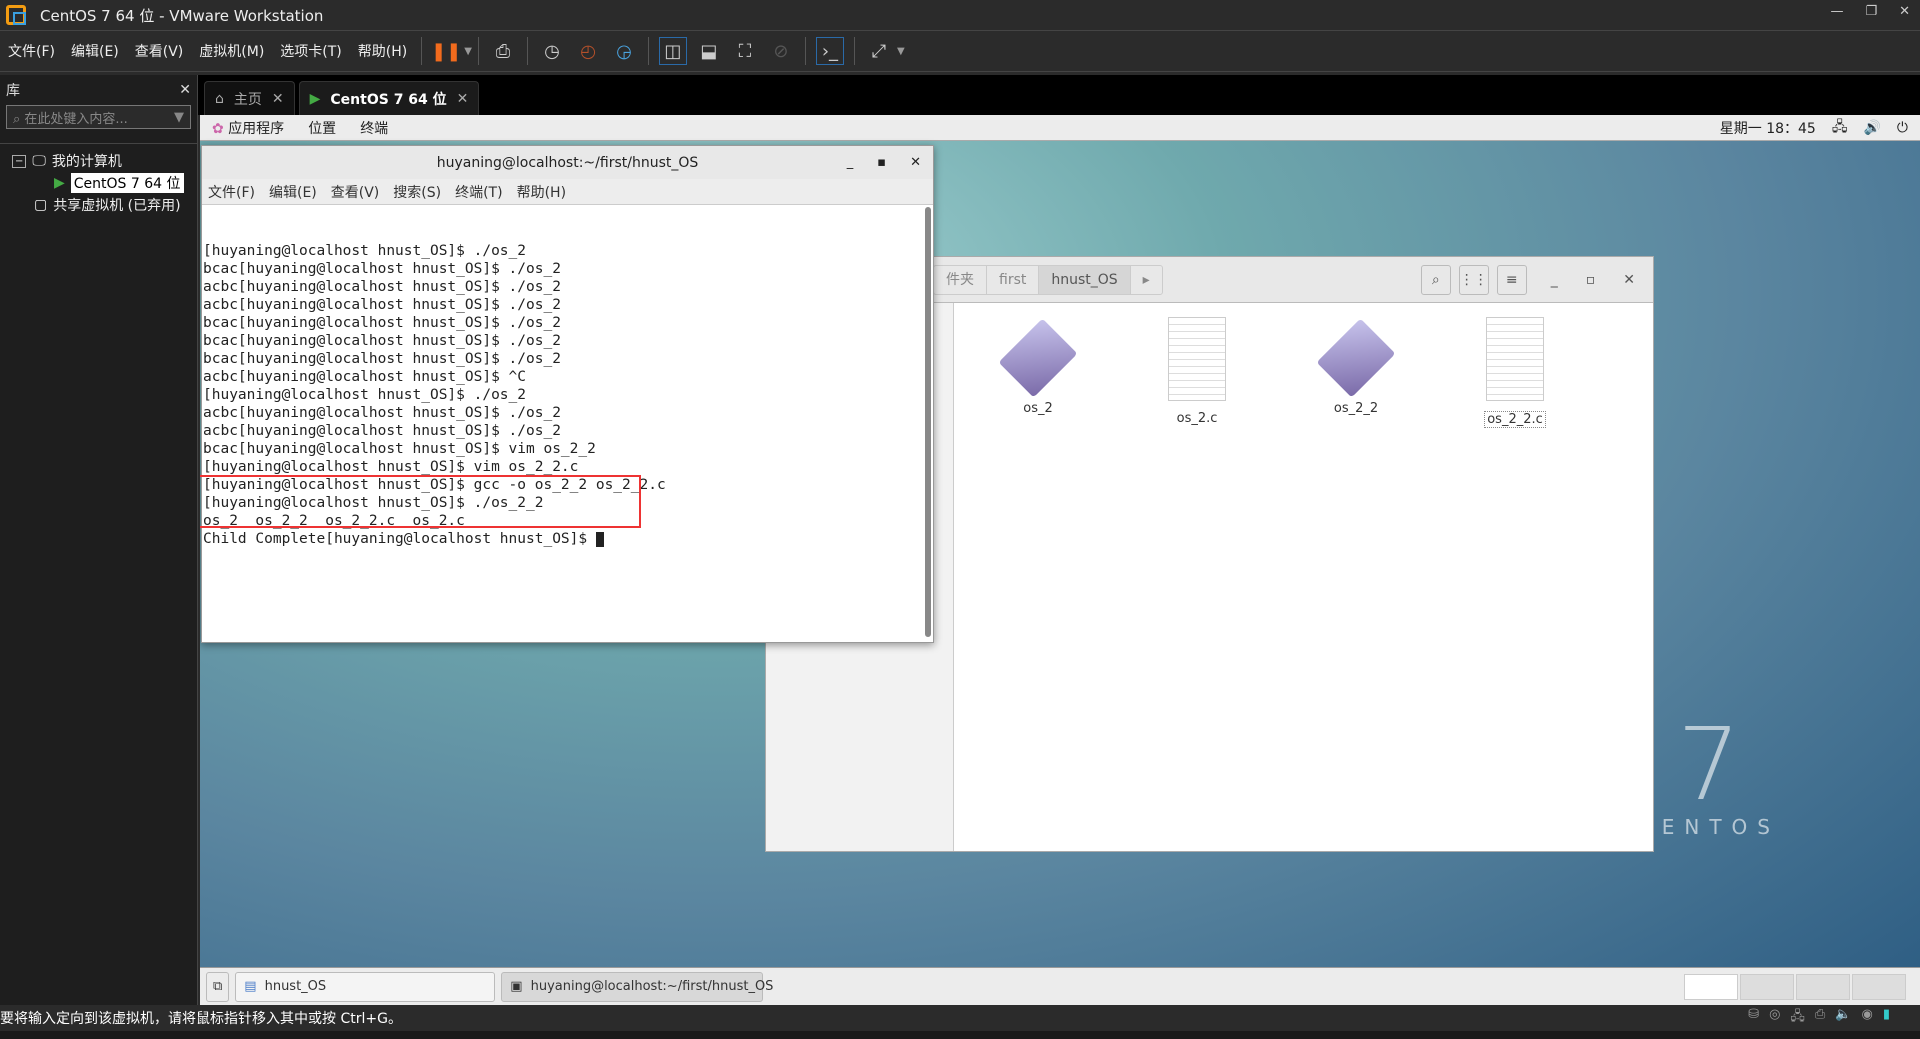 This screenshot has height=1039, width=1920. Describe the element at coordinates (1840, 128) in the screenshot. I see `network-icon: 🖧` at that location.